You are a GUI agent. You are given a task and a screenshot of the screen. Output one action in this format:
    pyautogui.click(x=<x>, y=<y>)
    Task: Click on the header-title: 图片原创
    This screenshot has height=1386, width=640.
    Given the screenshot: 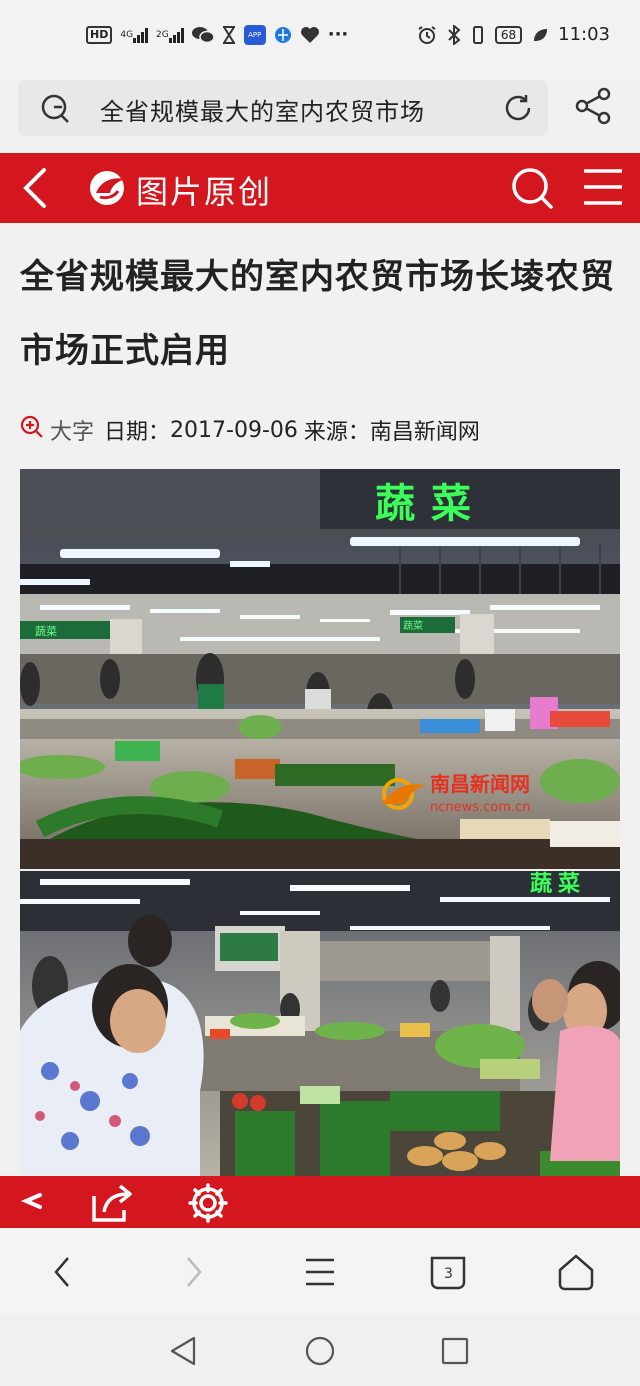 What is the action you would take?
    pyautogui.click(x=204, y=192)
    